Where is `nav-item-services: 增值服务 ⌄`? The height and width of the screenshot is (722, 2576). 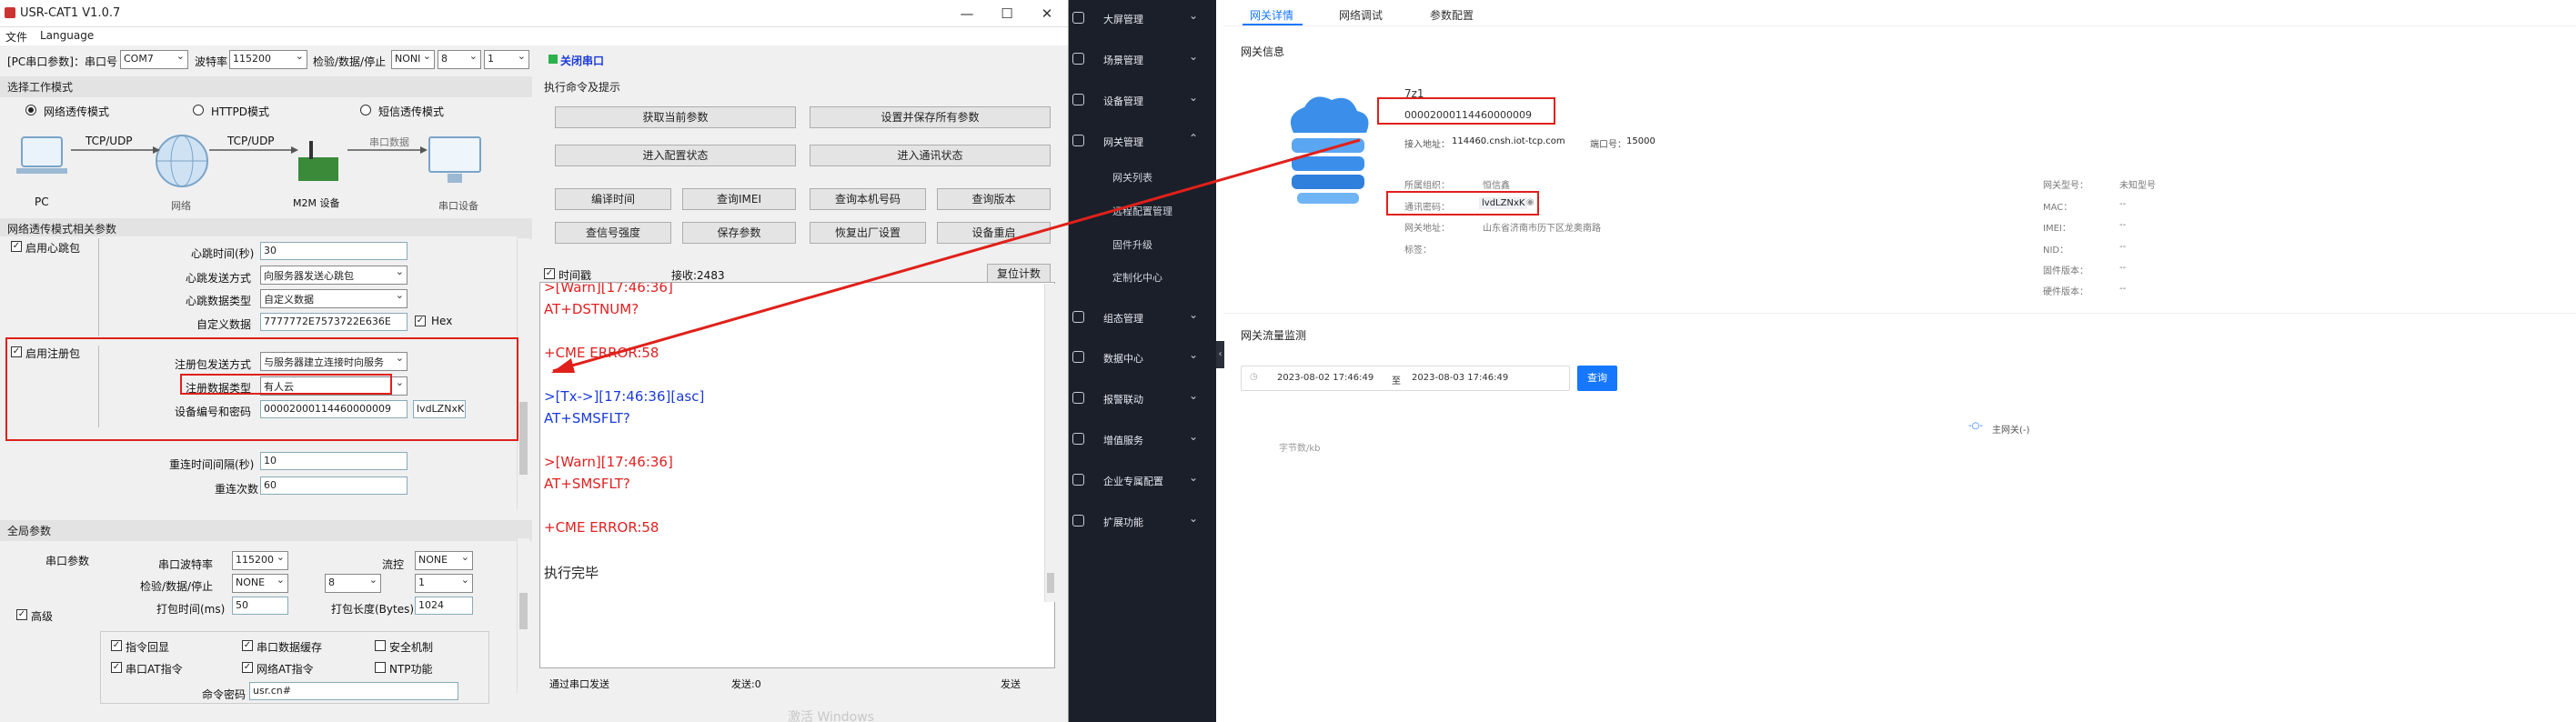 nav-item-services: 增值服务 ⌄ is located at coordinates (1142, 439).